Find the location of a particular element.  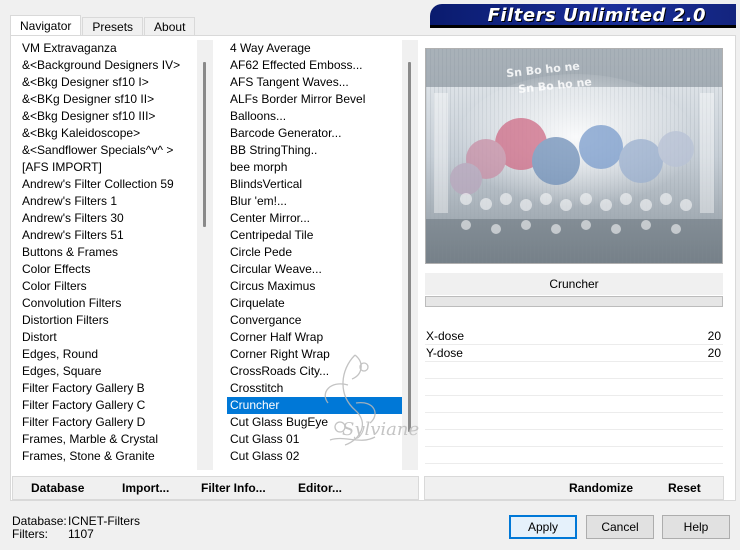

database-button: Database is located at coordinates (57, 488).